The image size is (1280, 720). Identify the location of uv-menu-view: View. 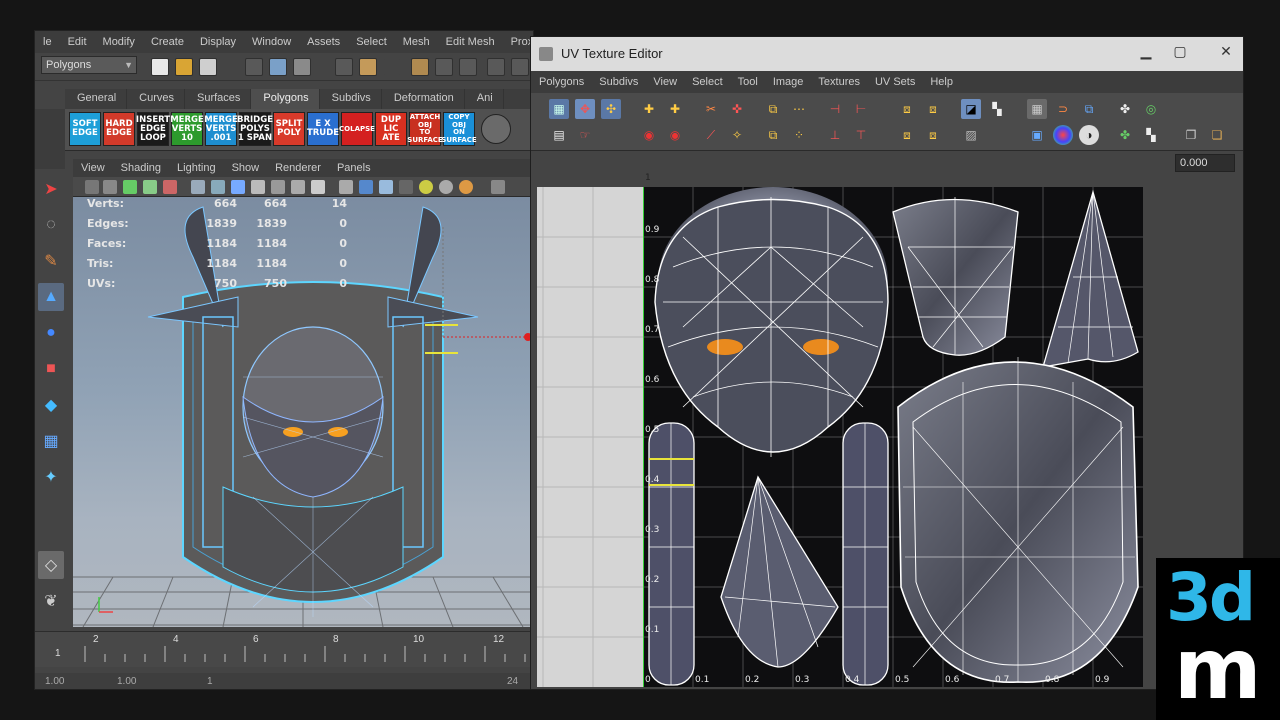
(664, 82).